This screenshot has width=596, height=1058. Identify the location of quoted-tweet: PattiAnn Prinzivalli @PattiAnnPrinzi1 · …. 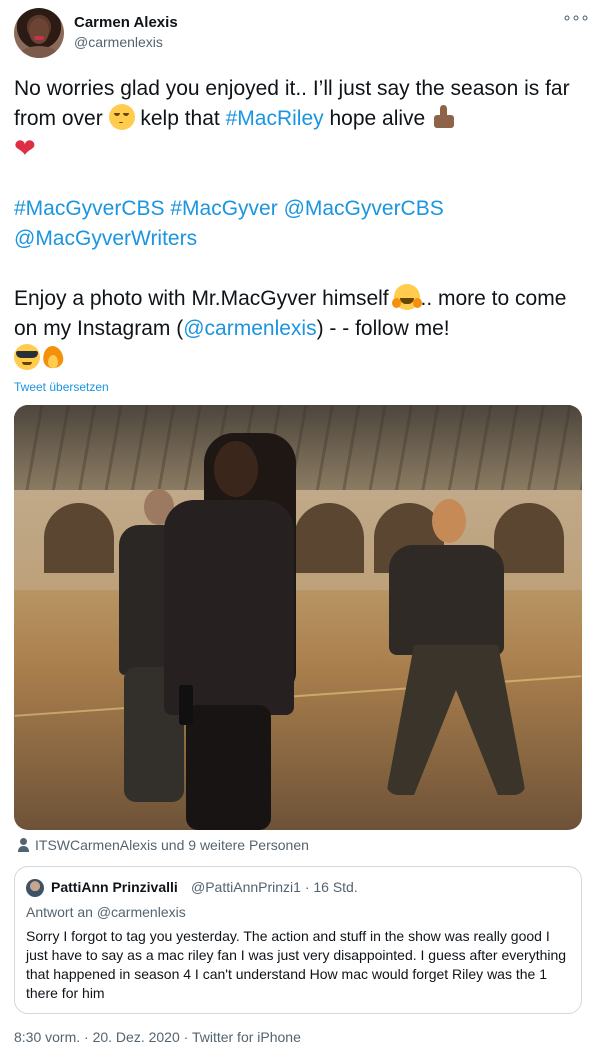
(298, 940).